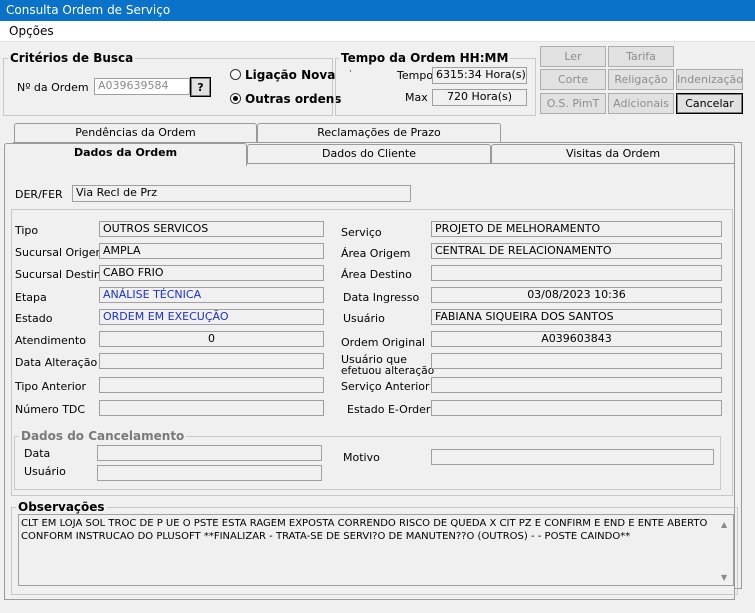 Image resolution: width=755 pixels, height=613 pixels. I want to click on radio-outras-label: Outras ordens, so click(293, 99).